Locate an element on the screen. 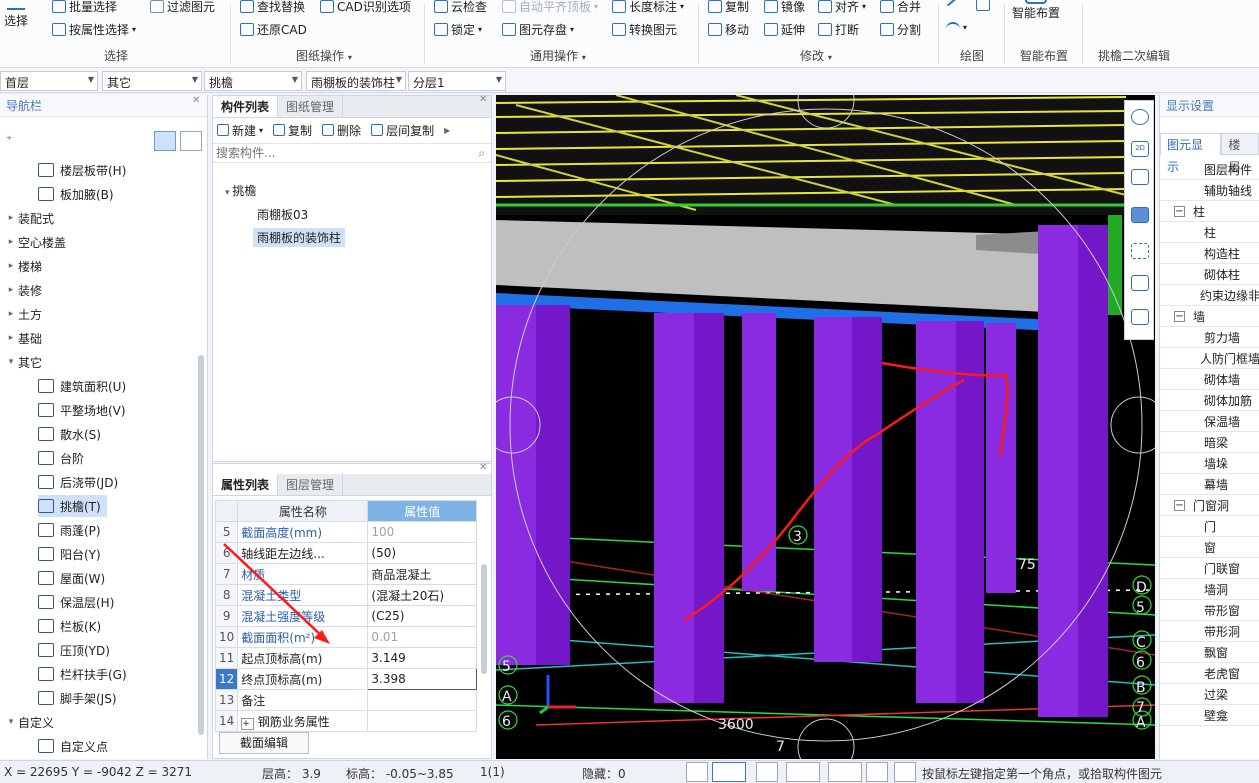 The image size is (1259, 783). move-button: 移动 is located at coordinates (728, 29).